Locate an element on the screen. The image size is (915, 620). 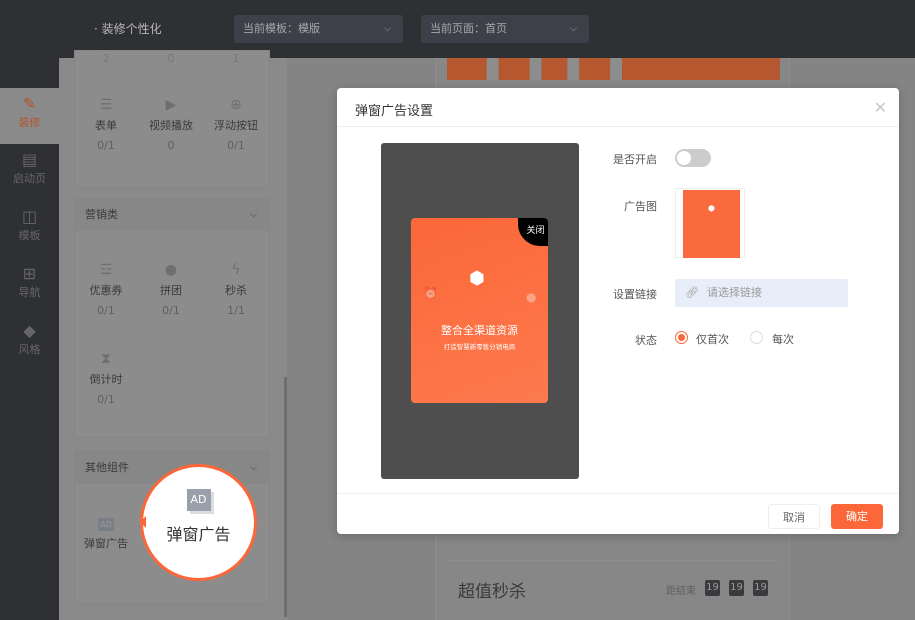
clock-icon: ⏰ is located at coordinates (430, 293).